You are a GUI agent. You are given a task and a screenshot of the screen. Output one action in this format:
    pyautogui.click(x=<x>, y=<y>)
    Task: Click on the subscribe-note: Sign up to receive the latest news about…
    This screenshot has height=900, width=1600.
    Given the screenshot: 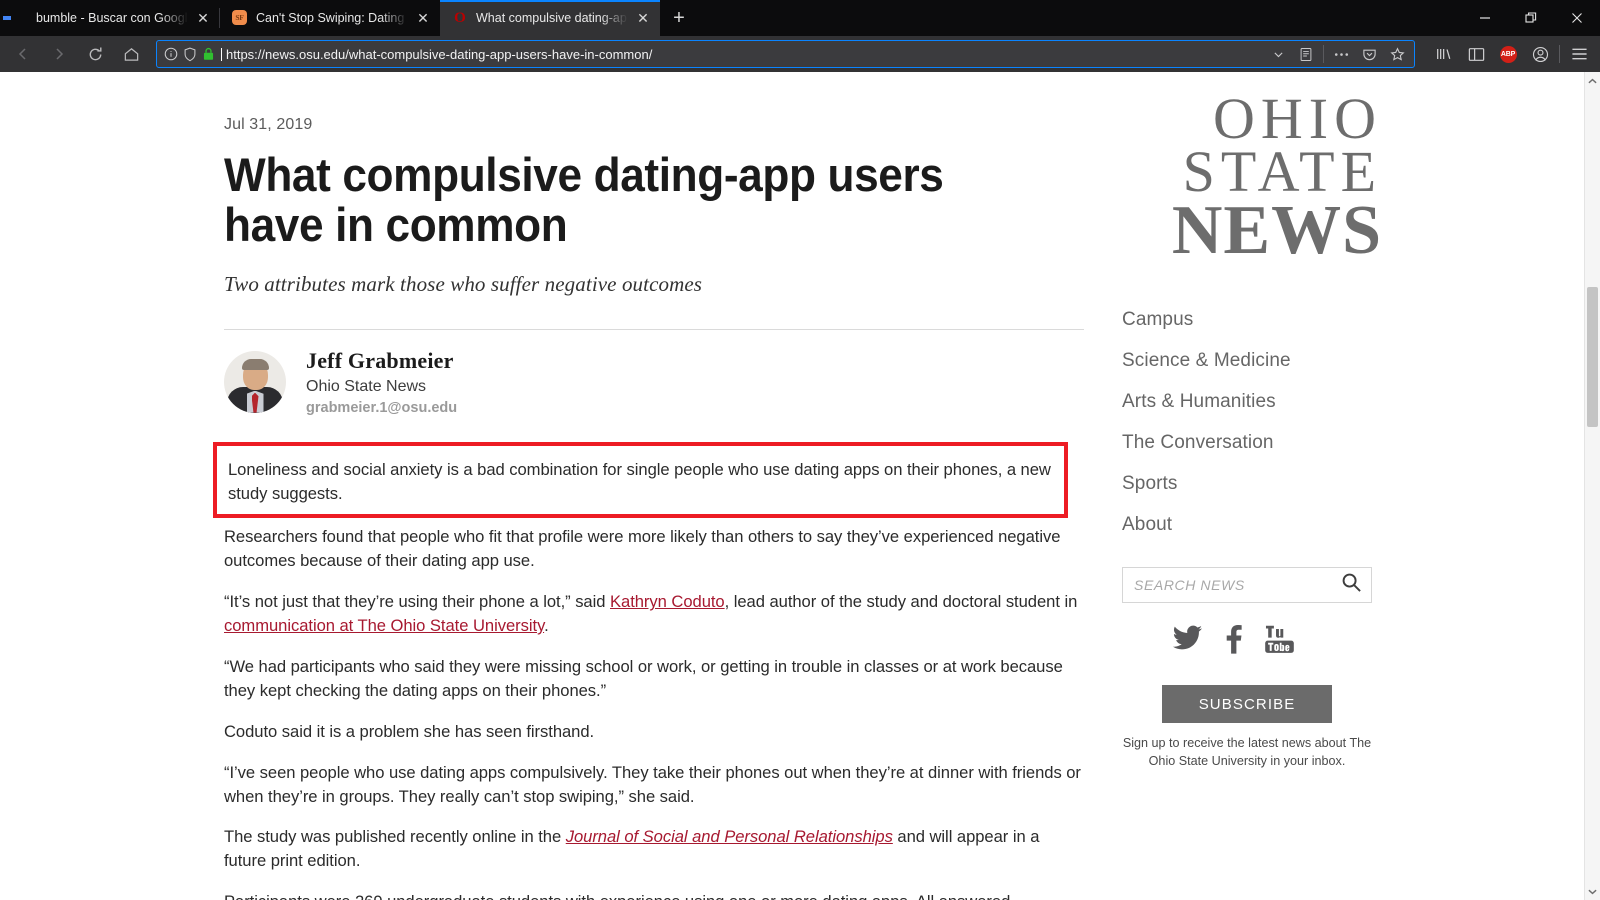 What is the action you would take?
    pyautogui.click(x=1247, y=752)
    